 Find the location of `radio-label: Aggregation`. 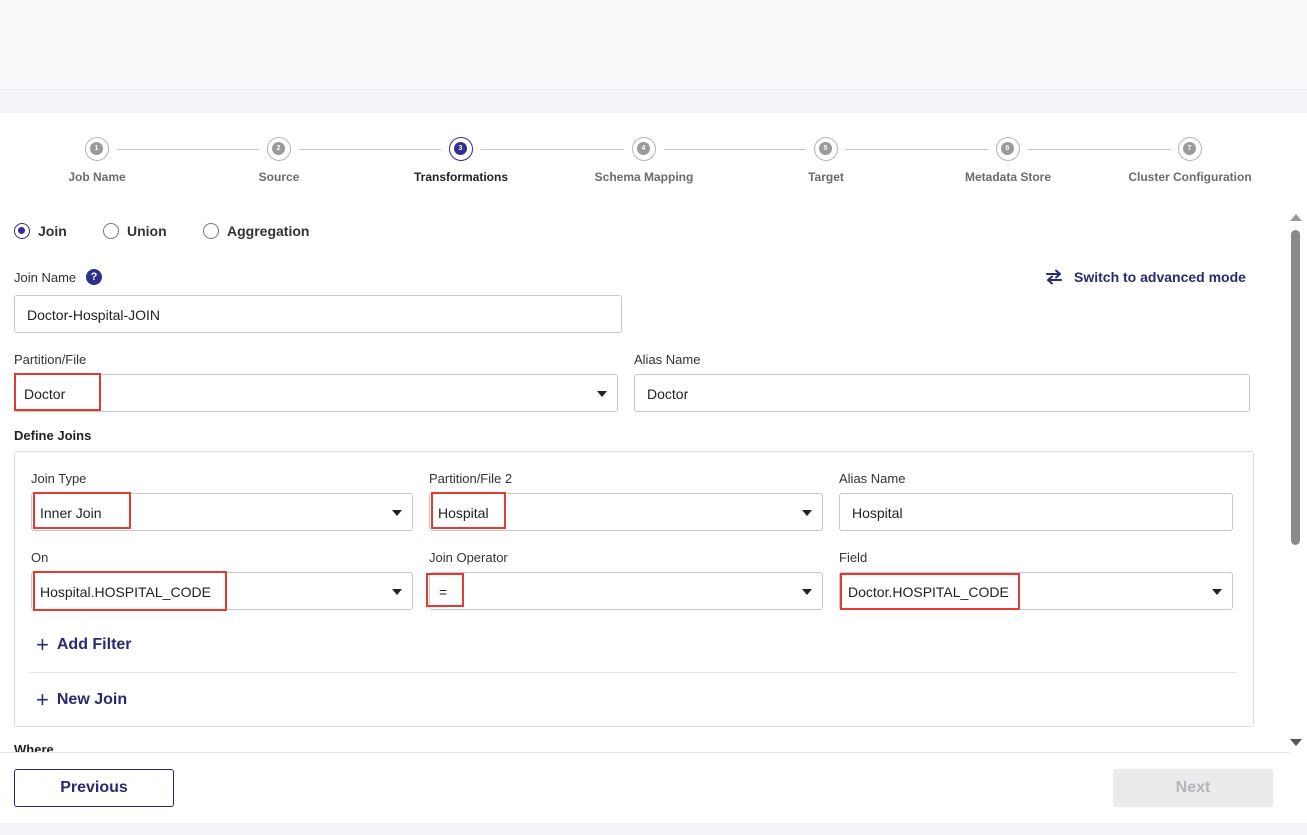

radio-label: Aggregation is located at coordinates (268, 231).